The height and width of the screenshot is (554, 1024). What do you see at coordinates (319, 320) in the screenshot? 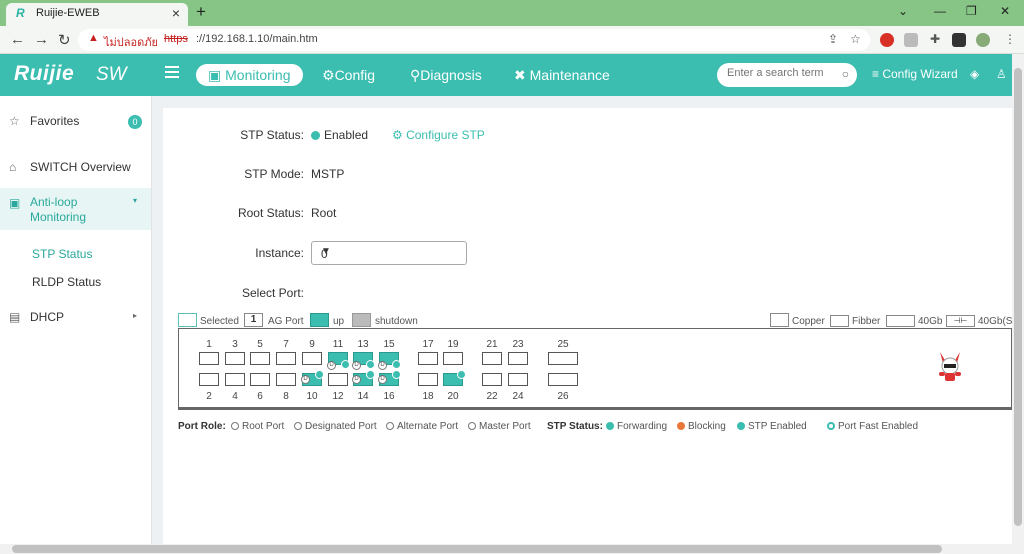
I see `up-port-swatch` at bounding box center [319, 320].